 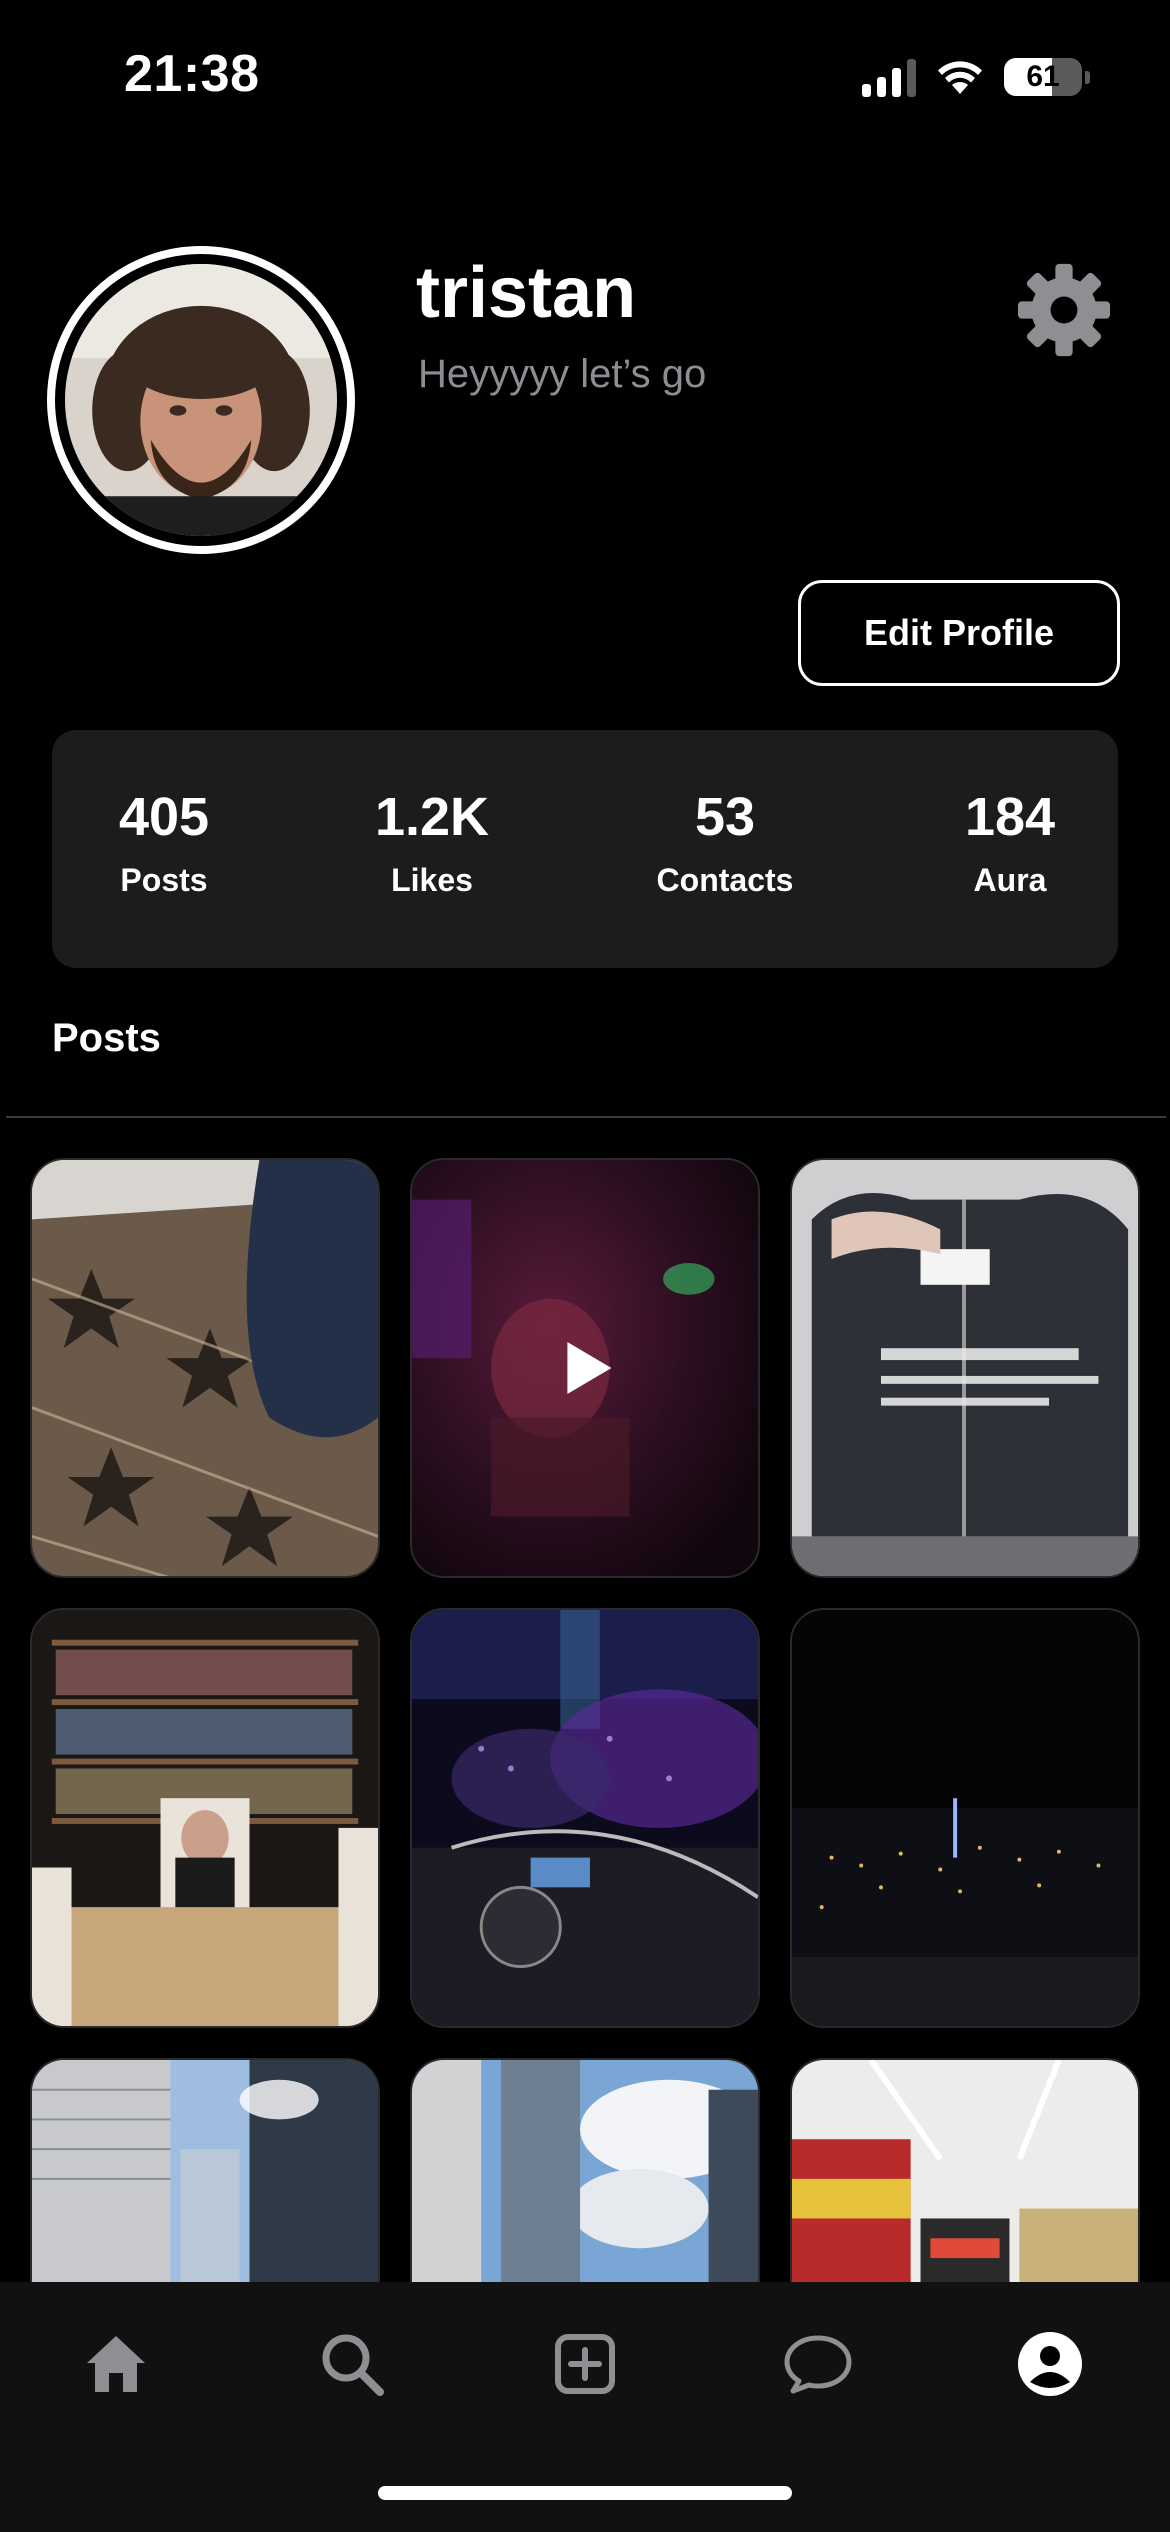 I want to click on post-tile-tower-clouds, so click(x=585, y=2170).